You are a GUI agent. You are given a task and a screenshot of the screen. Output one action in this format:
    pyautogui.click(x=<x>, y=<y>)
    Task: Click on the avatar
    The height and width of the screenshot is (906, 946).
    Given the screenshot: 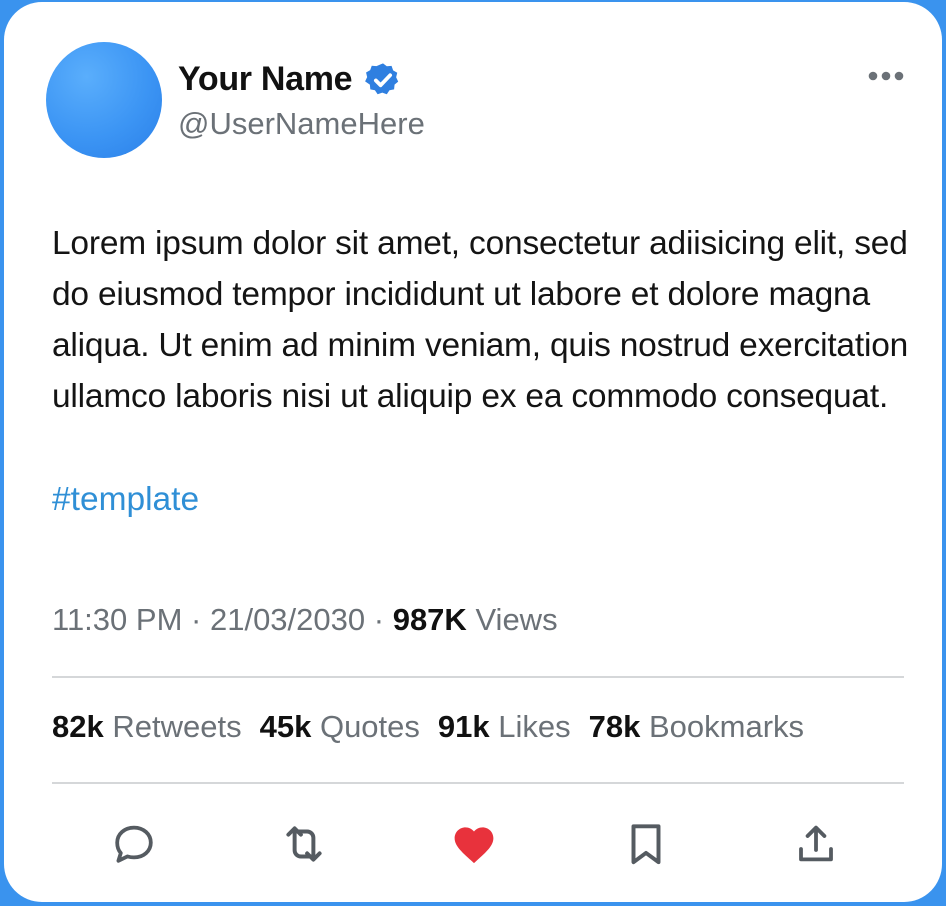 What is the action you would take?
    pyautogui.click(x=104, y=100)
    